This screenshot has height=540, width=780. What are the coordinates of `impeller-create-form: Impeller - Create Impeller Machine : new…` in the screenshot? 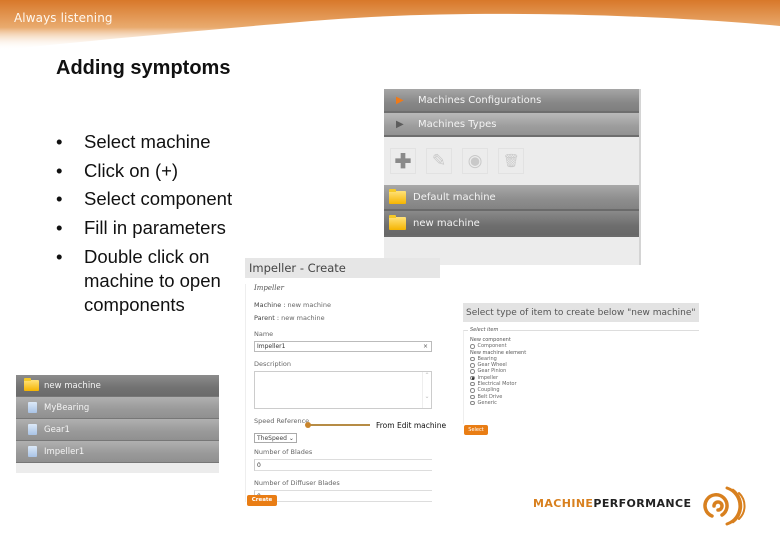 It's located at (342, 384).